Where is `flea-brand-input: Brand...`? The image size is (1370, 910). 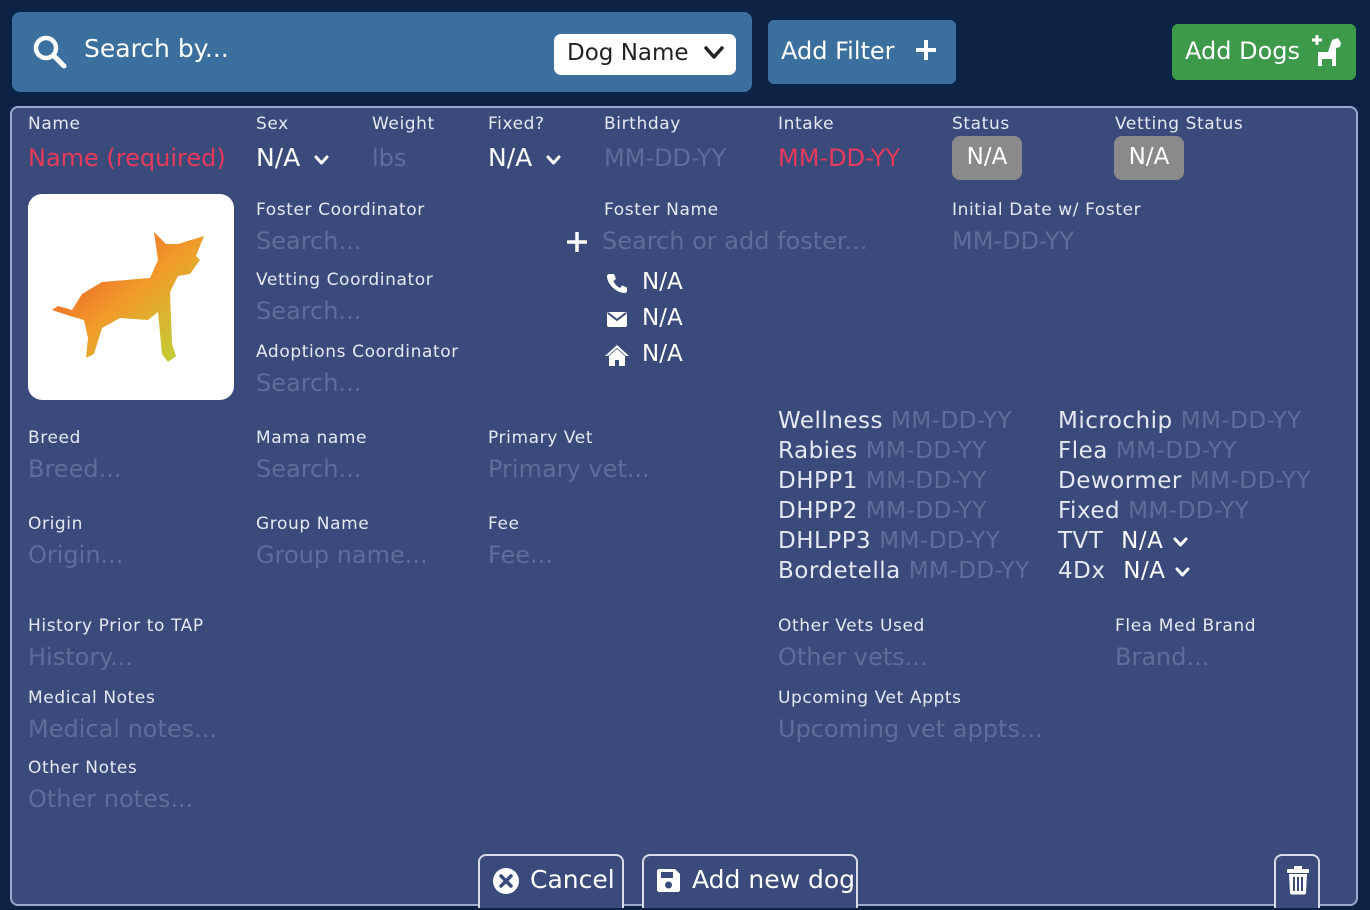 flea-brand-input: Brand... is located at coordinates (1162, 657).